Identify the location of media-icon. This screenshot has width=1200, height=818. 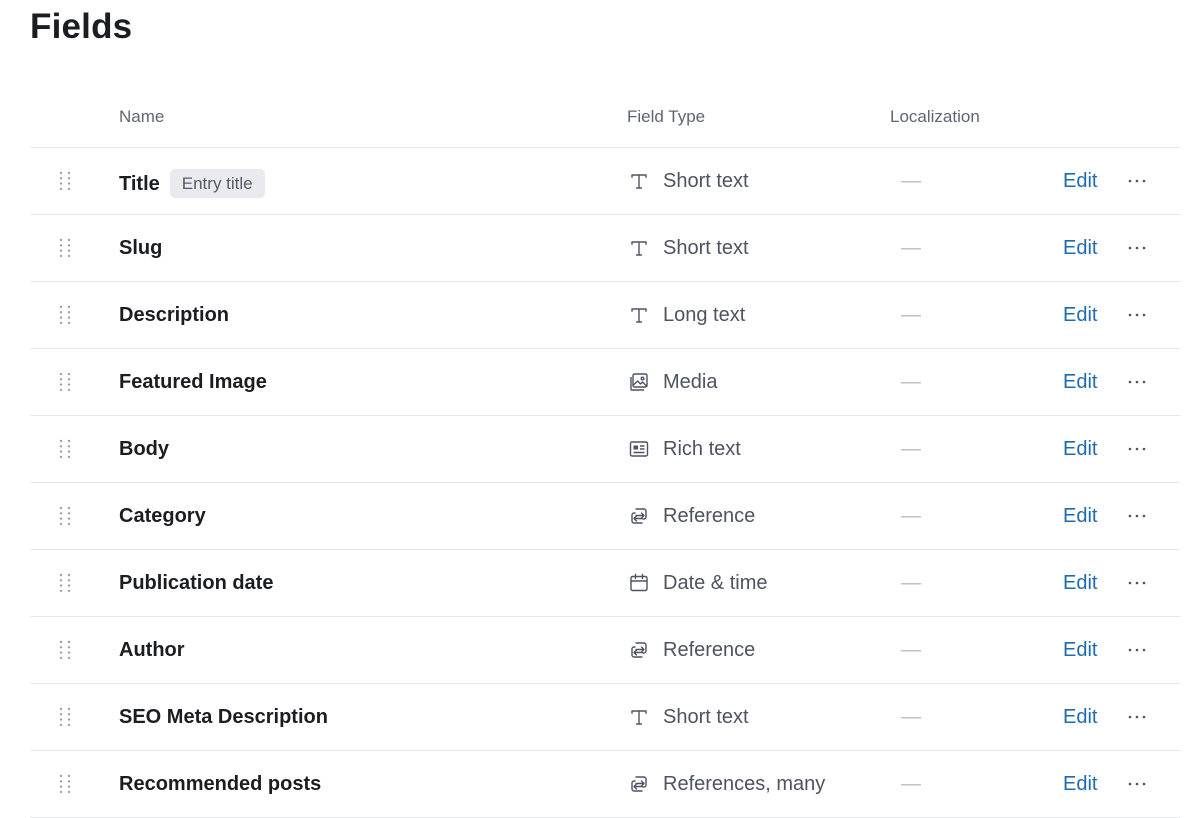
(639, 382).